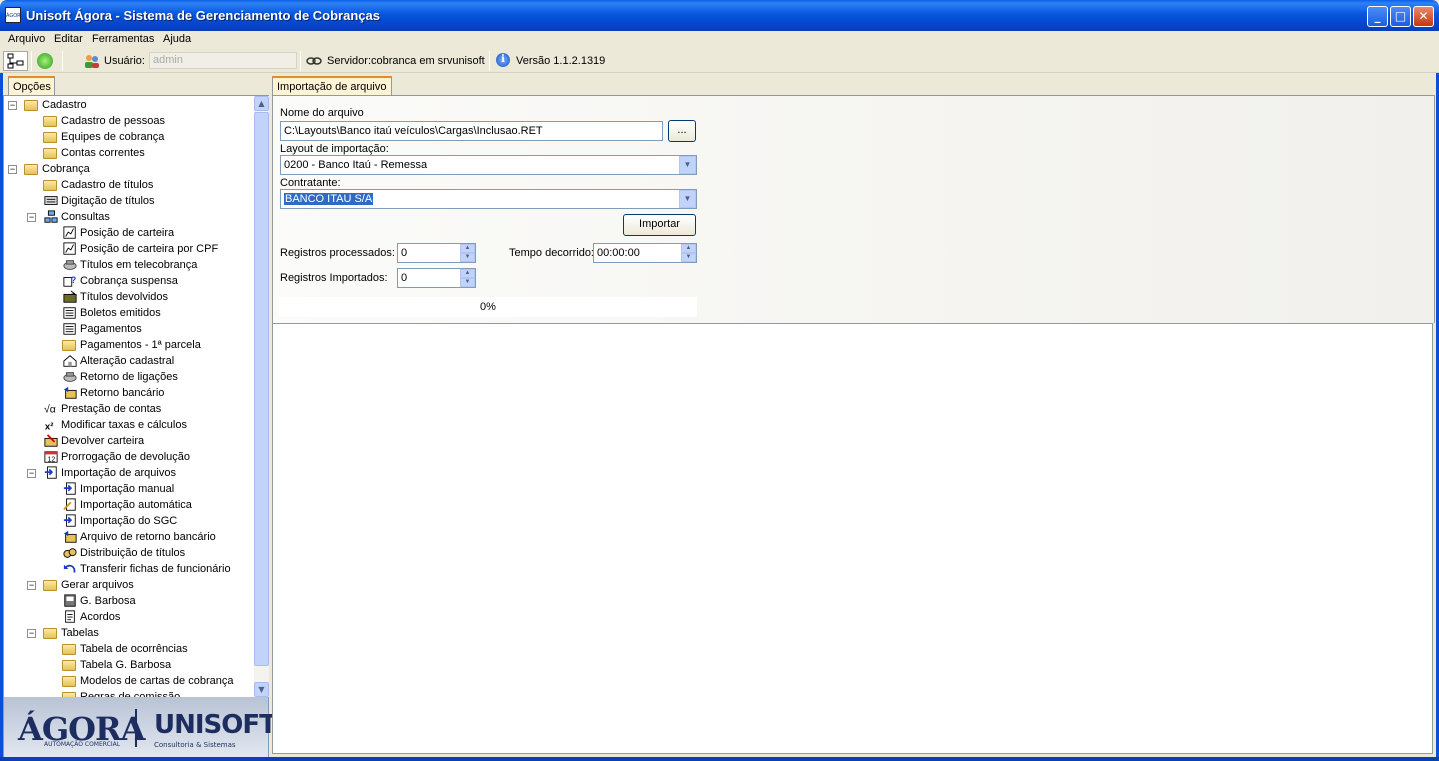 This screenshot has height=761, width=1439. I want to click on tab-importacao-de-arquivo: Importação de arquivo, so click(332, 85).